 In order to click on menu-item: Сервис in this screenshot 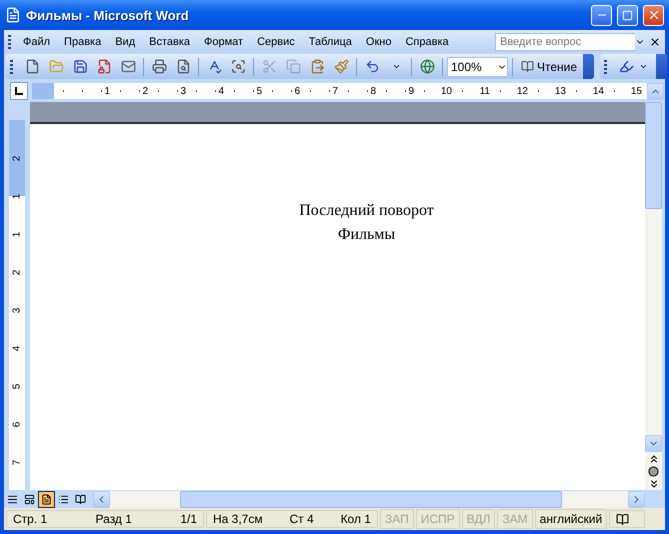, I will do `click(276, 42)`.